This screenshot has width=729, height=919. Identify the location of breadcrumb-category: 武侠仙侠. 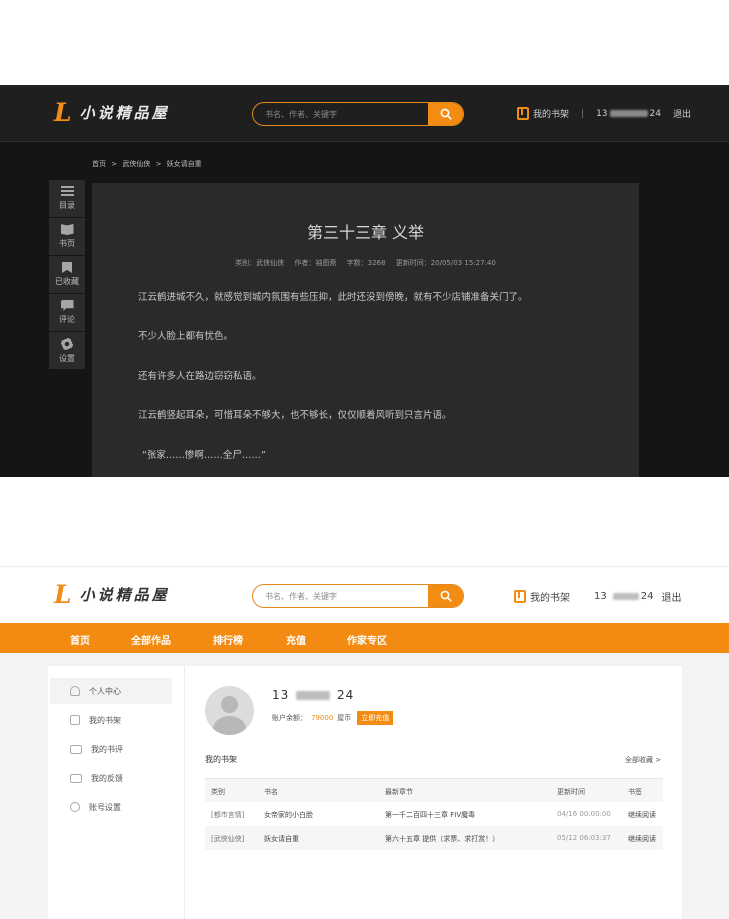
(136, 164).